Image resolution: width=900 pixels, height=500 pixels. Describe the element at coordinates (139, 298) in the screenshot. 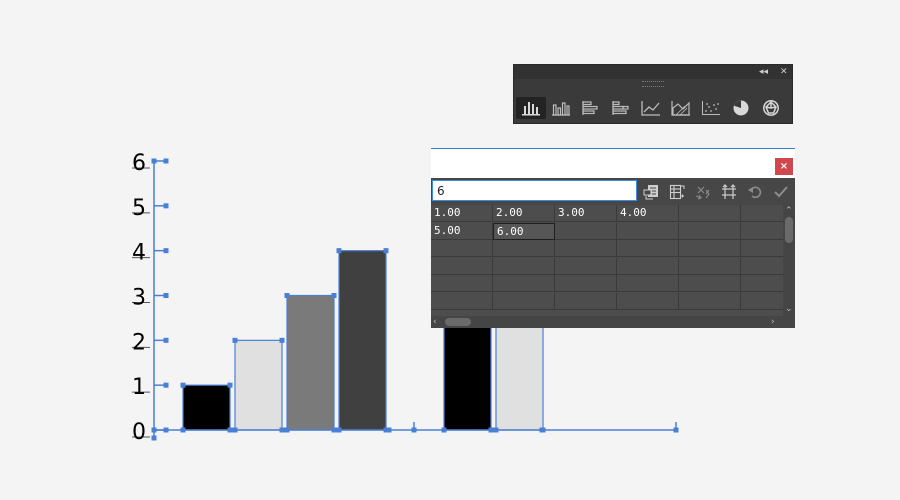

I see `y-tick-label: 3` at that location.